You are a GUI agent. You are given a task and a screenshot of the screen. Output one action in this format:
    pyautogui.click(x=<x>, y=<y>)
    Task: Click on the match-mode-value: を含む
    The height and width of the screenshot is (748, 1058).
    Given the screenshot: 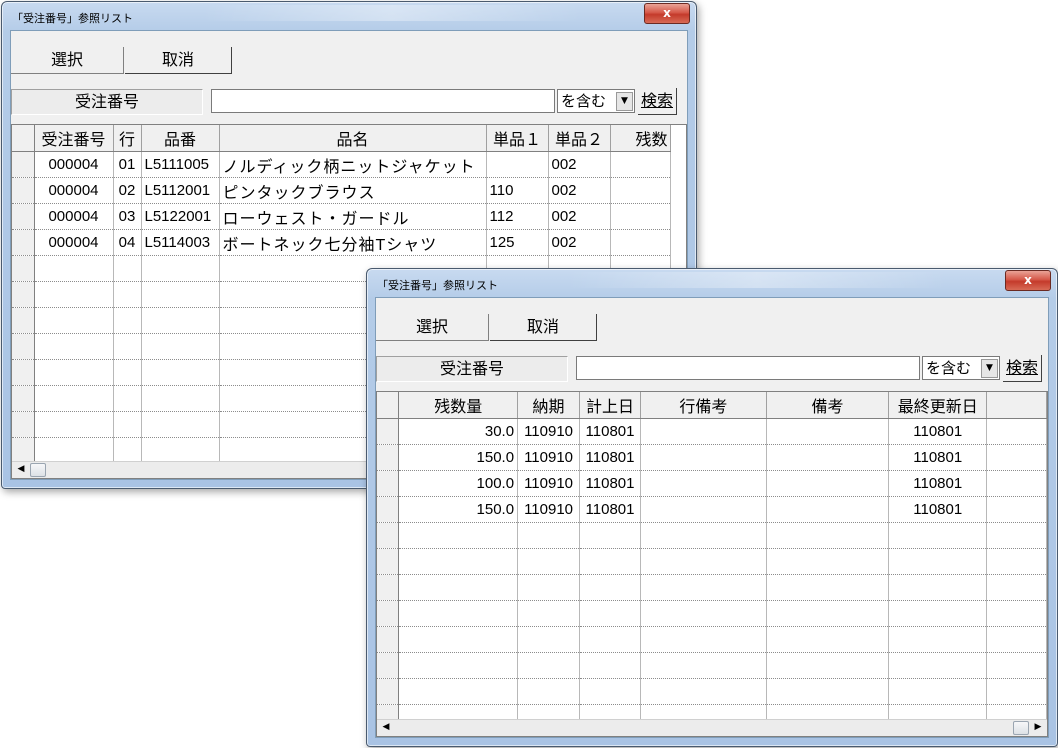 What is the action you would take?
    pyautogui.click(x=949, y=368)
    